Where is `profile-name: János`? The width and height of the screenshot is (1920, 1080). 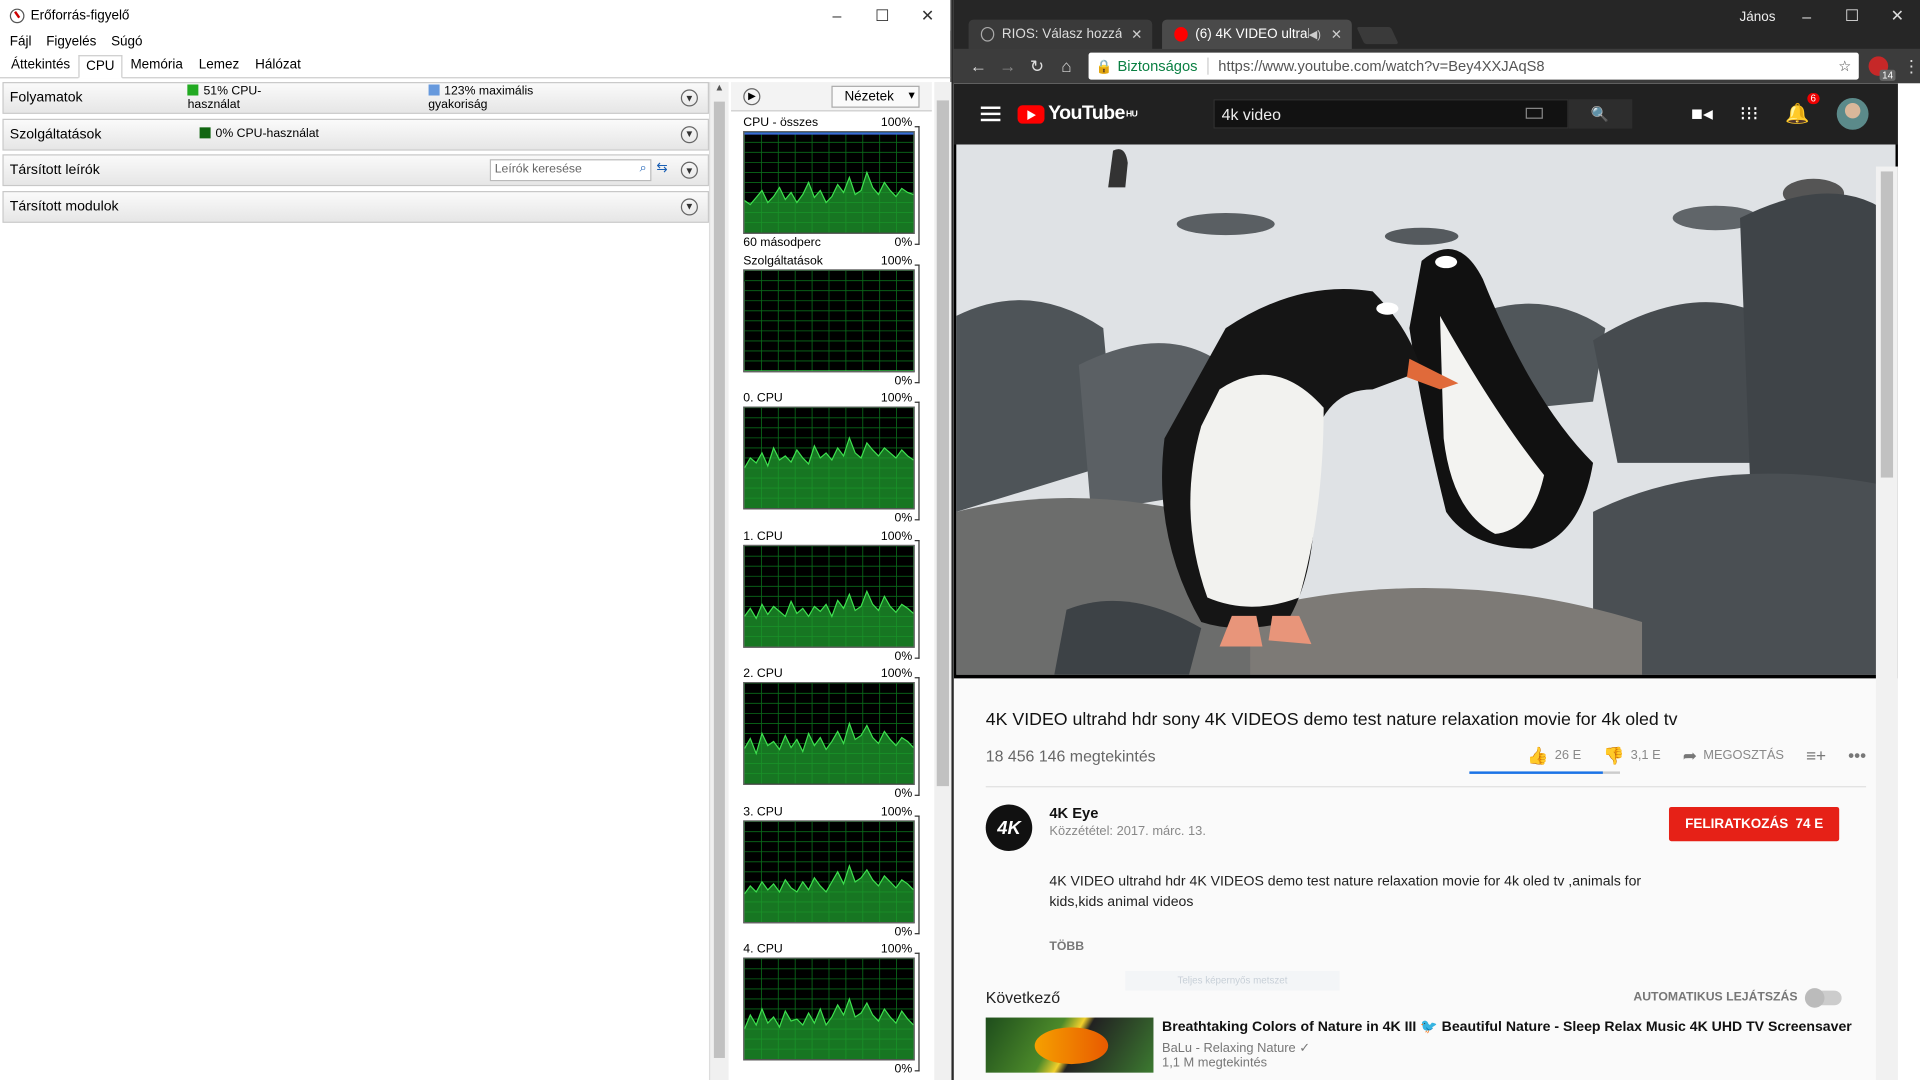 profile-name: János is located at coordinates (1758, 17).